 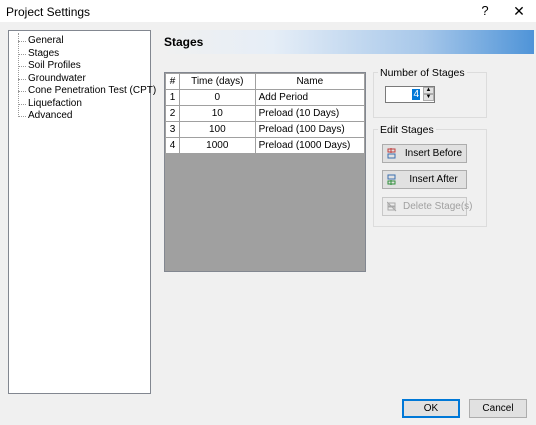 What do you see at coordinates (184, 42) in the screenshot?
I see `section-title: Stages` at bounding box center [184, 42].